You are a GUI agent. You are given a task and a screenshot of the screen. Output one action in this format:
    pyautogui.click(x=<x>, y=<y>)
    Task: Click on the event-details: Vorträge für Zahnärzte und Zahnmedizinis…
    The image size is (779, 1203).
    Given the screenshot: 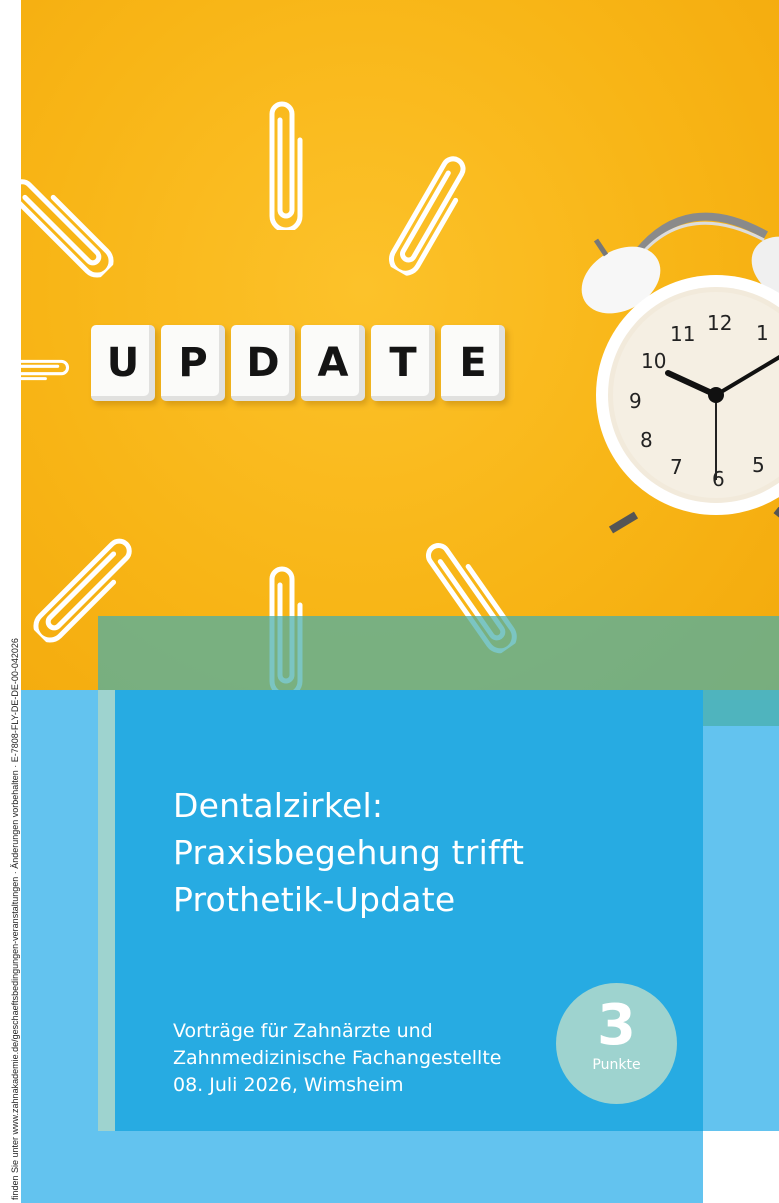 What is the action you would take?
    pyautogui.click(x=337, y=1058)
    